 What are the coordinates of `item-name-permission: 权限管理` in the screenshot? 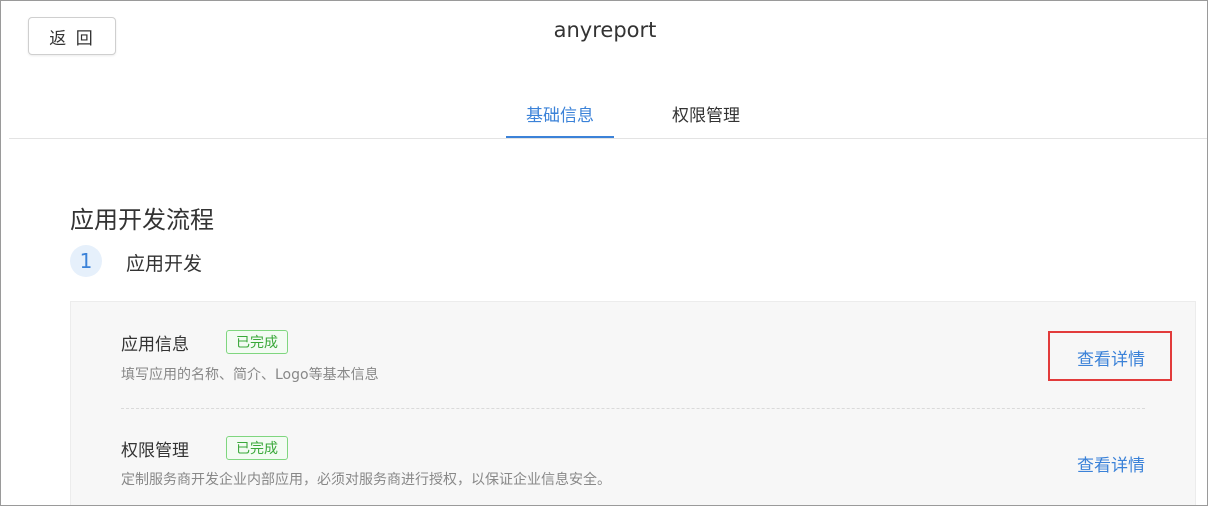 It's located at (155, 451).